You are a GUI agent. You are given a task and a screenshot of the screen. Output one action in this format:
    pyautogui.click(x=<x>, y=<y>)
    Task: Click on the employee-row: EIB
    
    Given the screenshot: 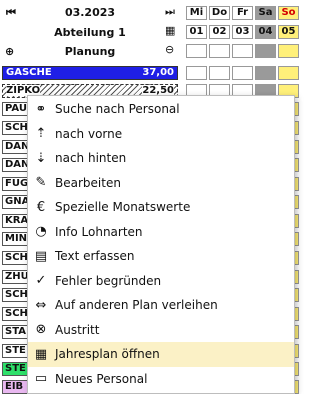 What is the action you would take?
    pyautogui.click(x=15, y=387)
    